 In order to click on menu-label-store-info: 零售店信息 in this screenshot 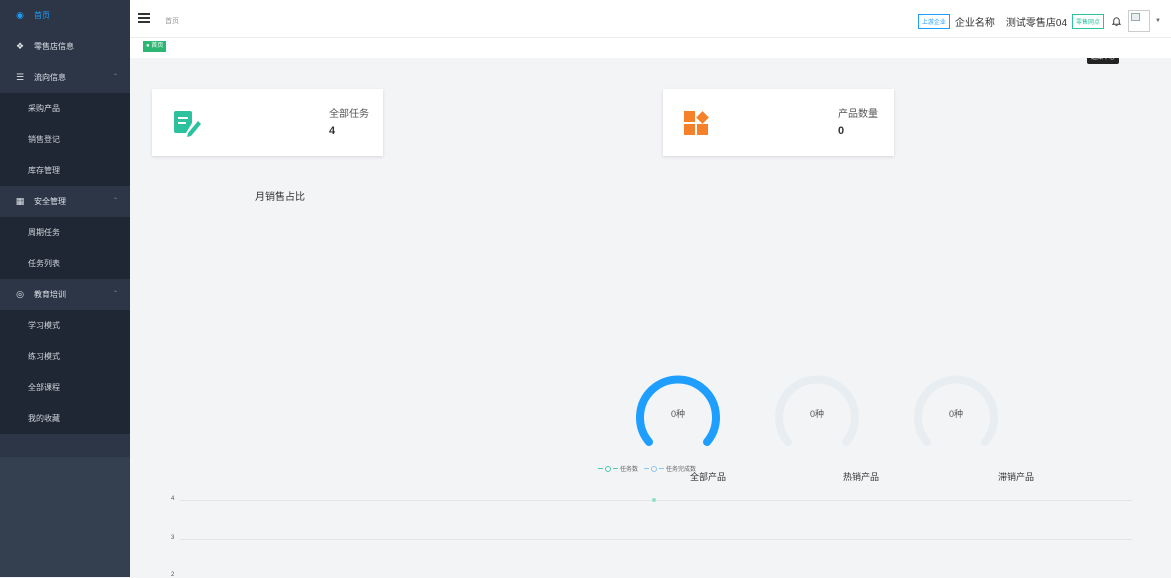, I will do `click(54, 46)`.